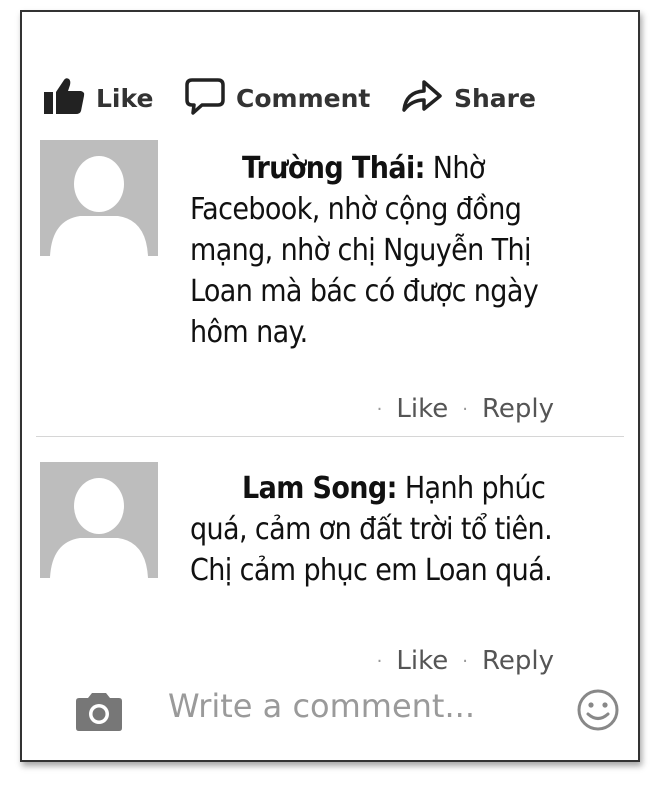 This screenshot has width=660, height=792. Describe the element at coordinates (65, 98) in the screenshot. I see `thumbs-up-icon` at that location.